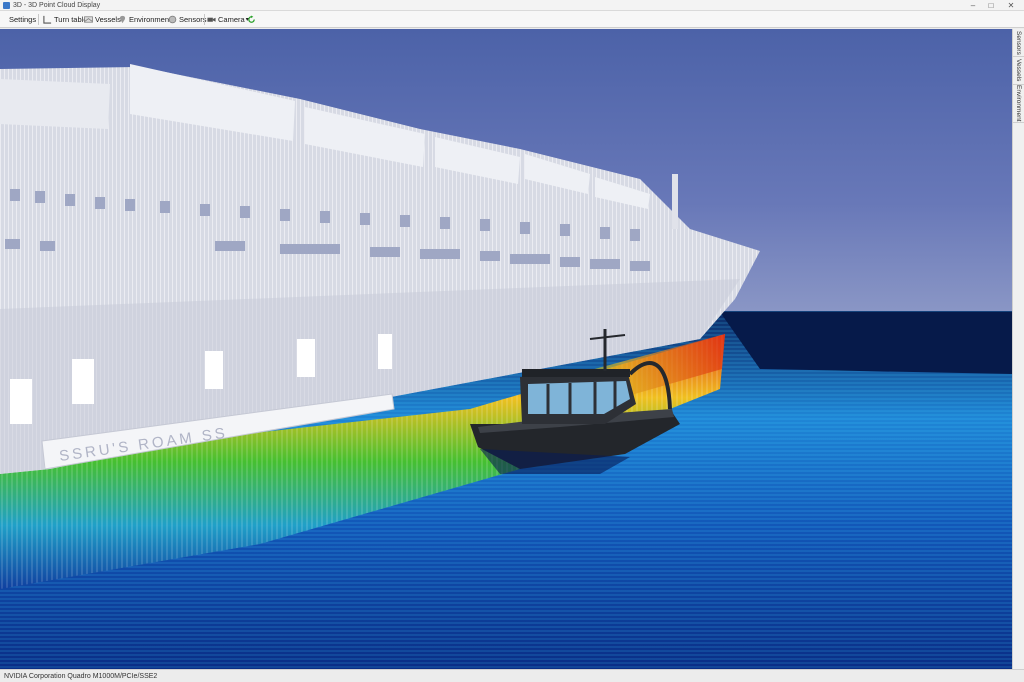 The height and width of the screenshot is (682, 1024). I want to click on far-water, so click(866, 343).